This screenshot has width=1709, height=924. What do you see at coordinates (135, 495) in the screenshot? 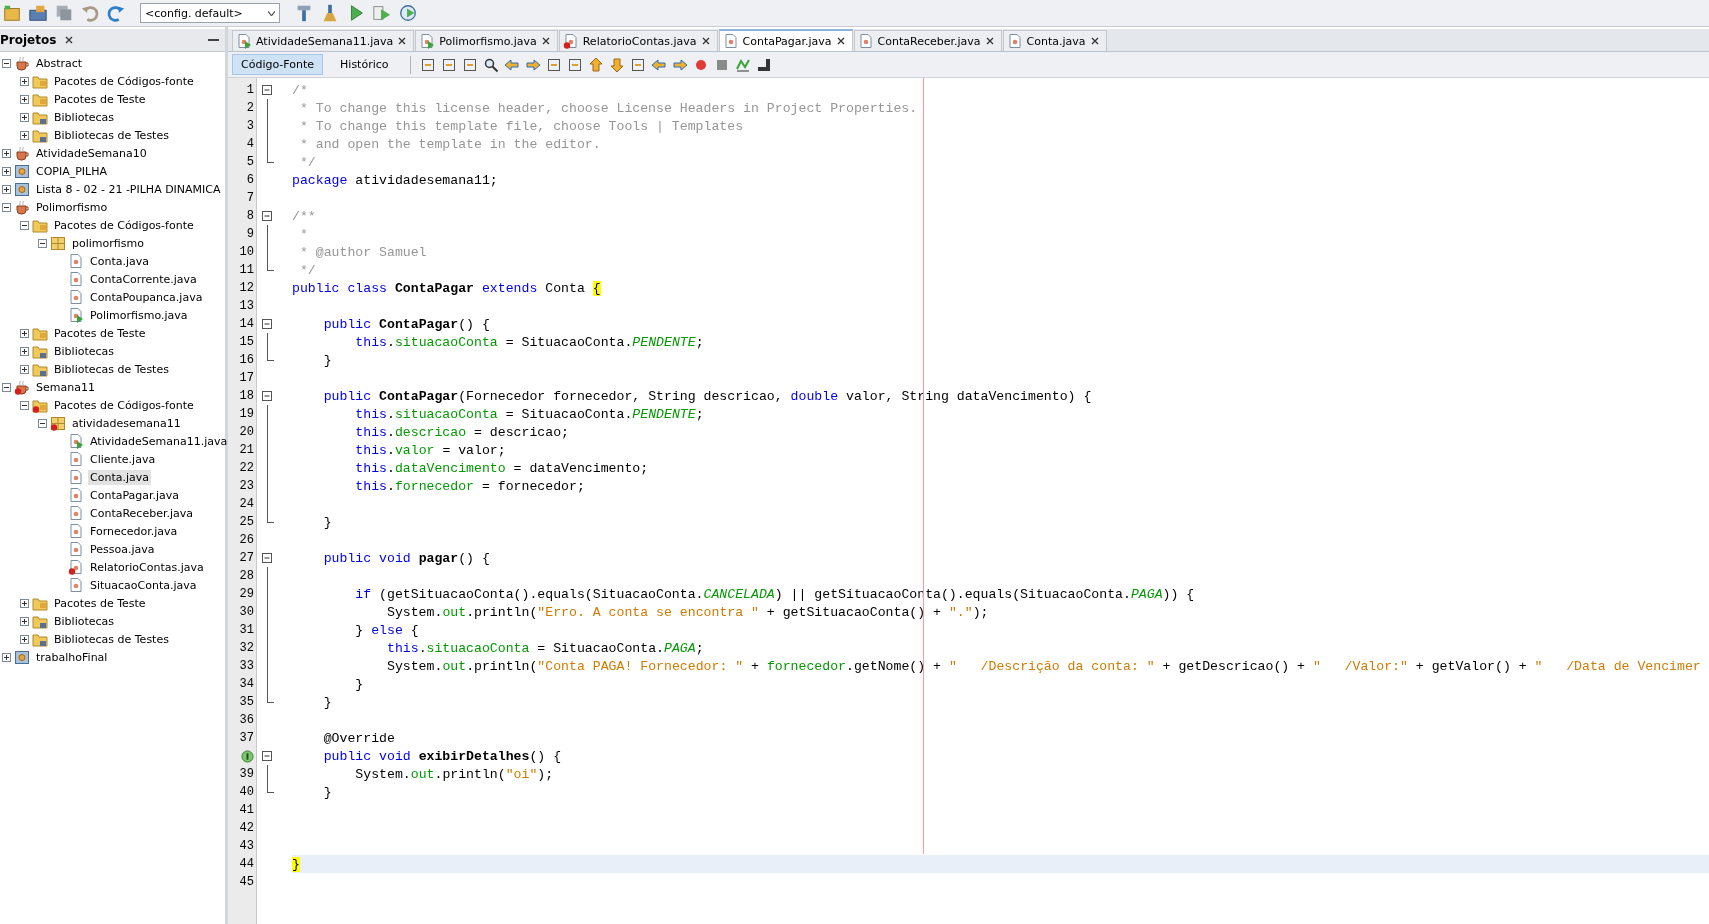
I see `tree-item: ContaPagar.java` at bounding box center [135, 495].